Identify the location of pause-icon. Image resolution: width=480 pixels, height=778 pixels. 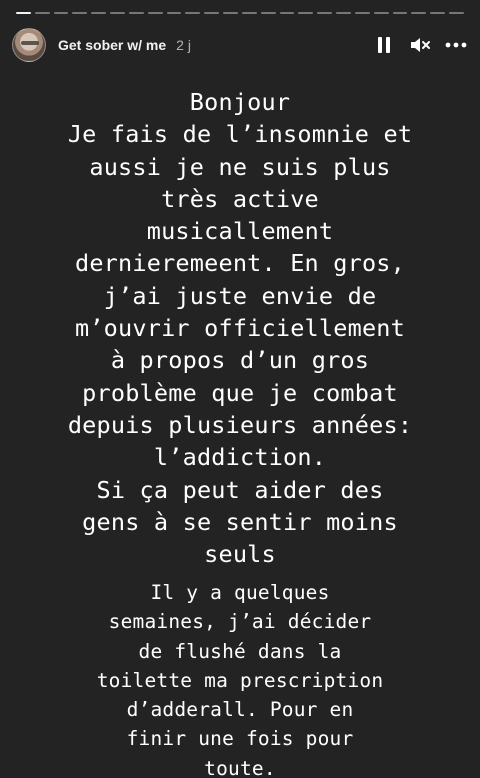
(384, 45).